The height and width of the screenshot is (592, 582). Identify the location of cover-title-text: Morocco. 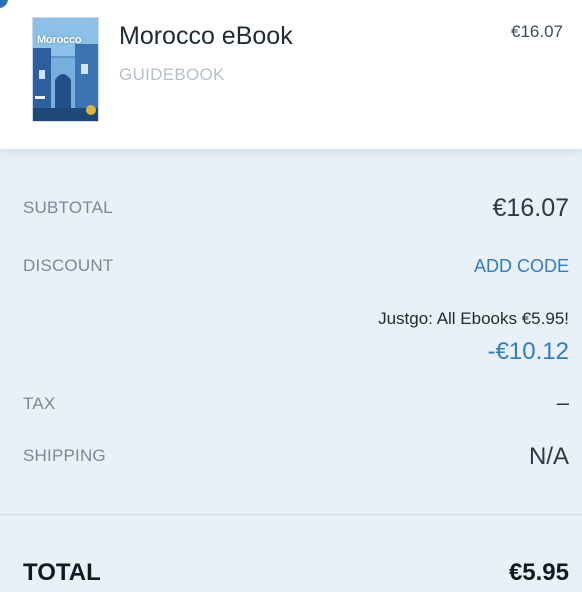
(59, 40).